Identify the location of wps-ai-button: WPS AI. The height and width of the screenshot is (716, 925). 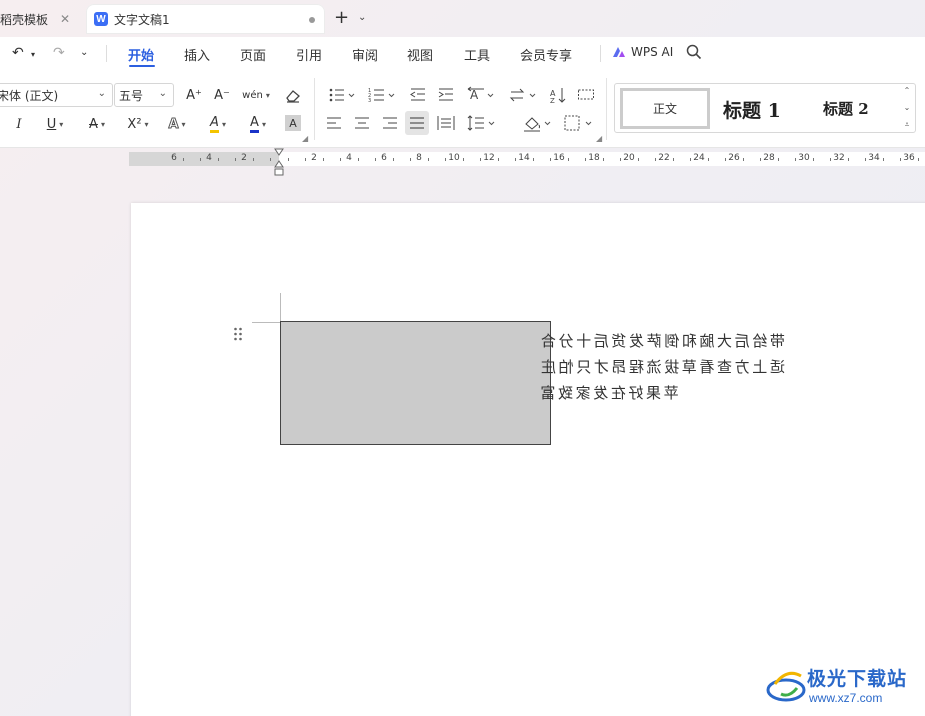
(642, 52).